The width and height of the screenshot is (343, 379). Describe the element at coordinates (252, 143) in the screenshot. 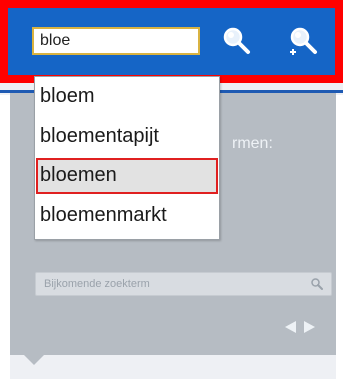

I see `panel-label: rmen:` at that location.